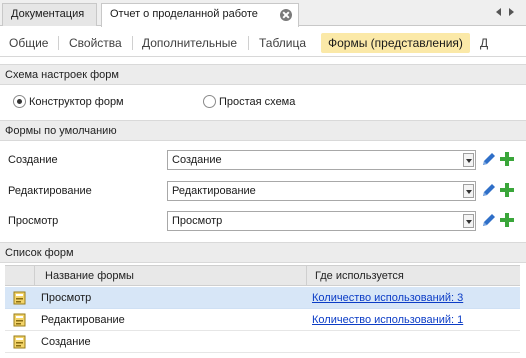 This screenshot has width=526, height=358. I want to click on default-view-row: Просмотр Просмотр, so click(263, 221).